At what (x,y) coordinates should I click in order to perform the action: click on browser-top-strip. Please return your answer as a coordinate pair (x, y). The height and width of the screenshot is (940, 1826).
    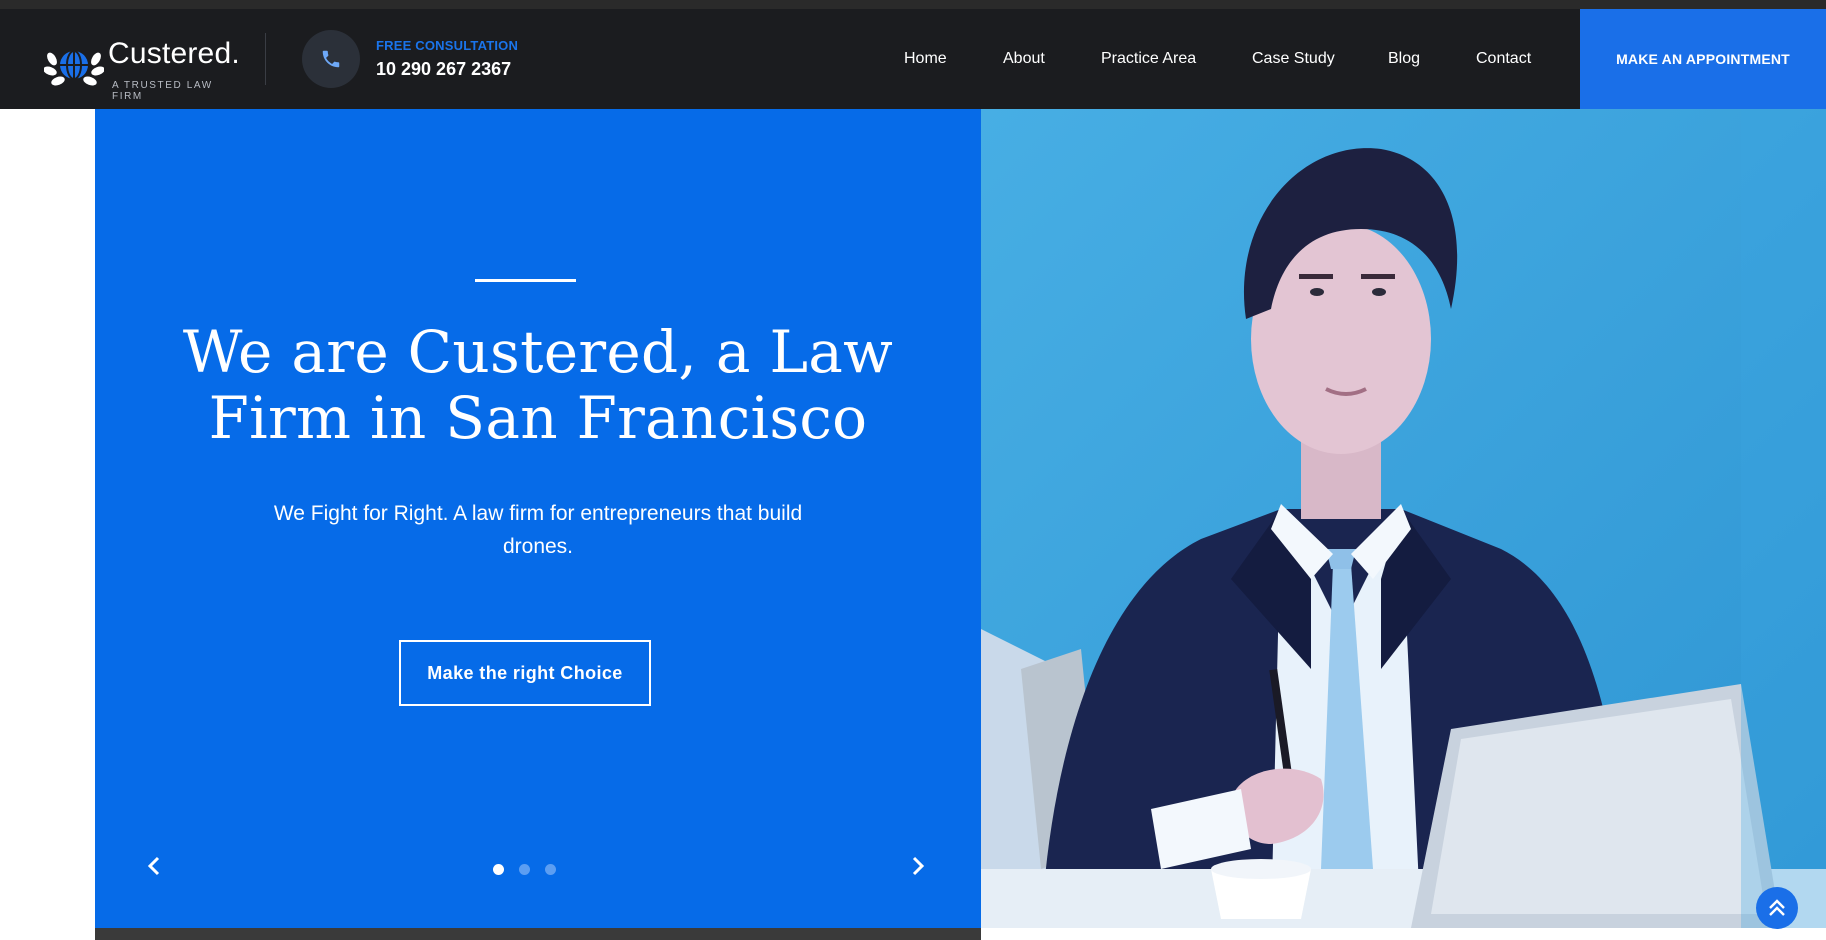
    Looking at the image, I should click on (913, 4).